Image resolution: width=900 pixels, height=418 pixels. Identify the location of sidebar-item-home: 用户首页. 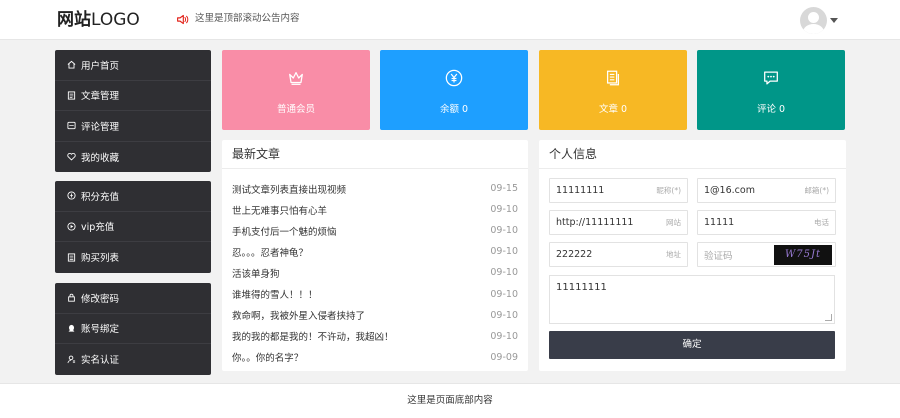
(133, 65).